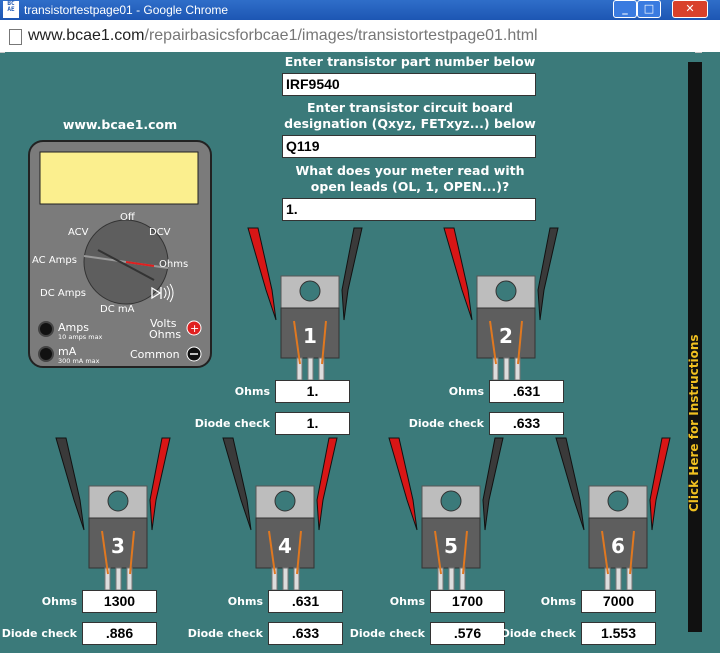 This screenshot has height=653, width=720. What do you see at coordinates (305, 304) in the screenshot?
I see `transistor-1: 1` at bounding box center [305, 304].